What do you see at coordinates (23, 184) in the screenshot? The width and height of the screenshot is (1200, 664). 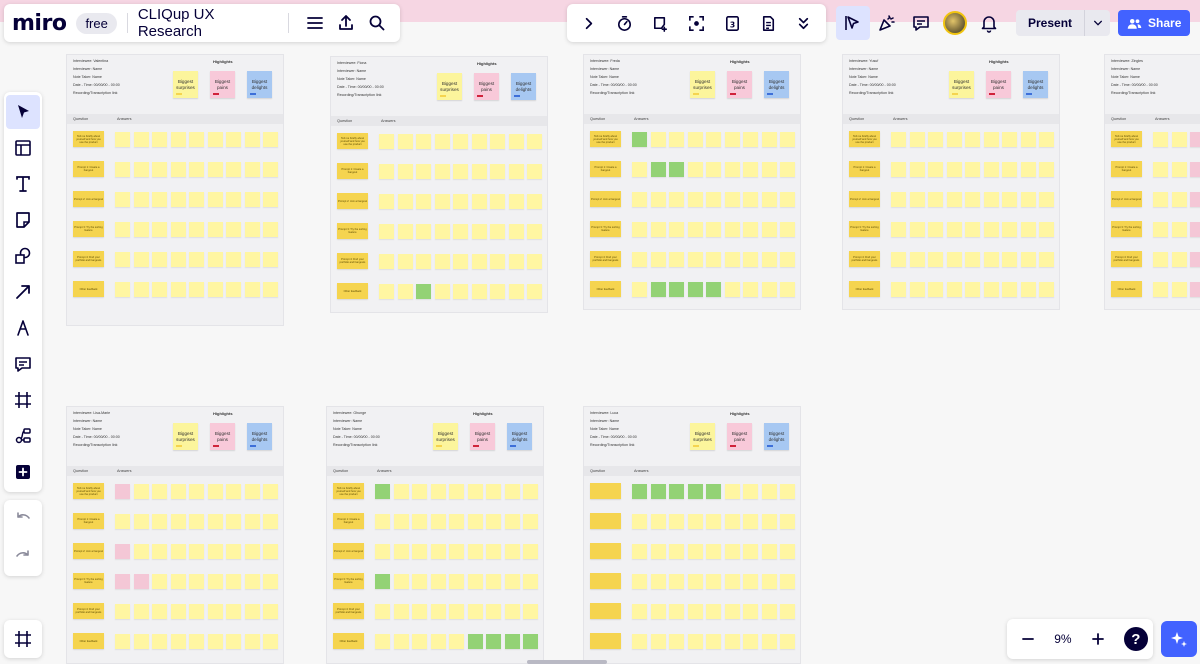 I see `text-icon` at bounding box center [23, 184].